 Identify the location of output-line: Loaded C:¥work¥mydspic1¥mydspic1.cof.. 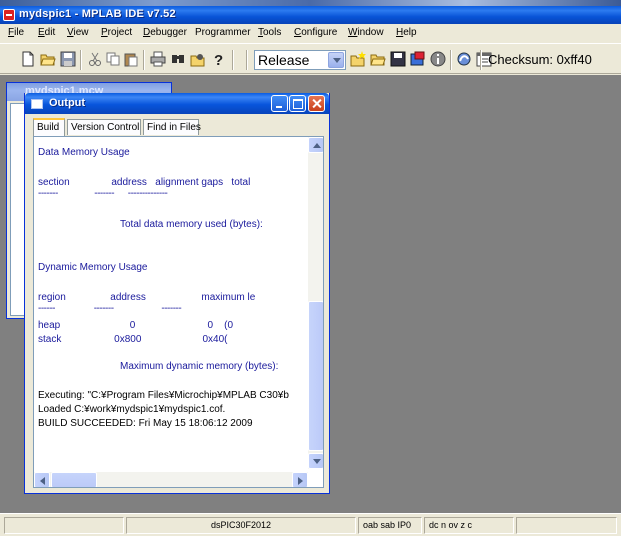
(132, 409).